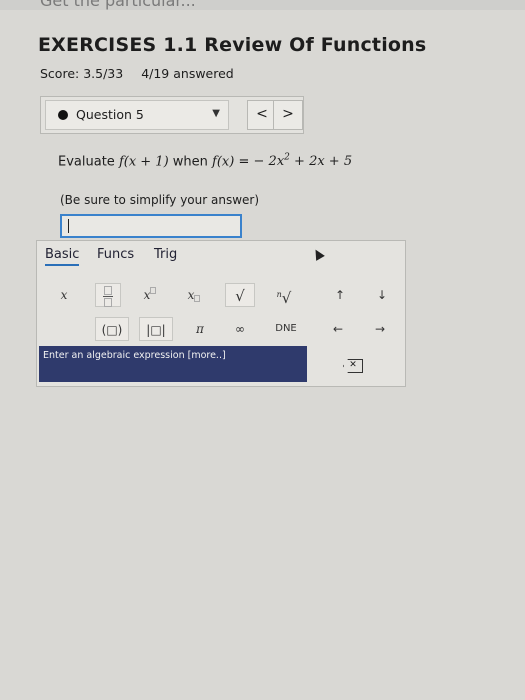  What do you see at coordinates (134, 355) in the screenshot?
I see `status-help-text: Enter an algebraic expression [more..]` at bounding box center [134, 355].